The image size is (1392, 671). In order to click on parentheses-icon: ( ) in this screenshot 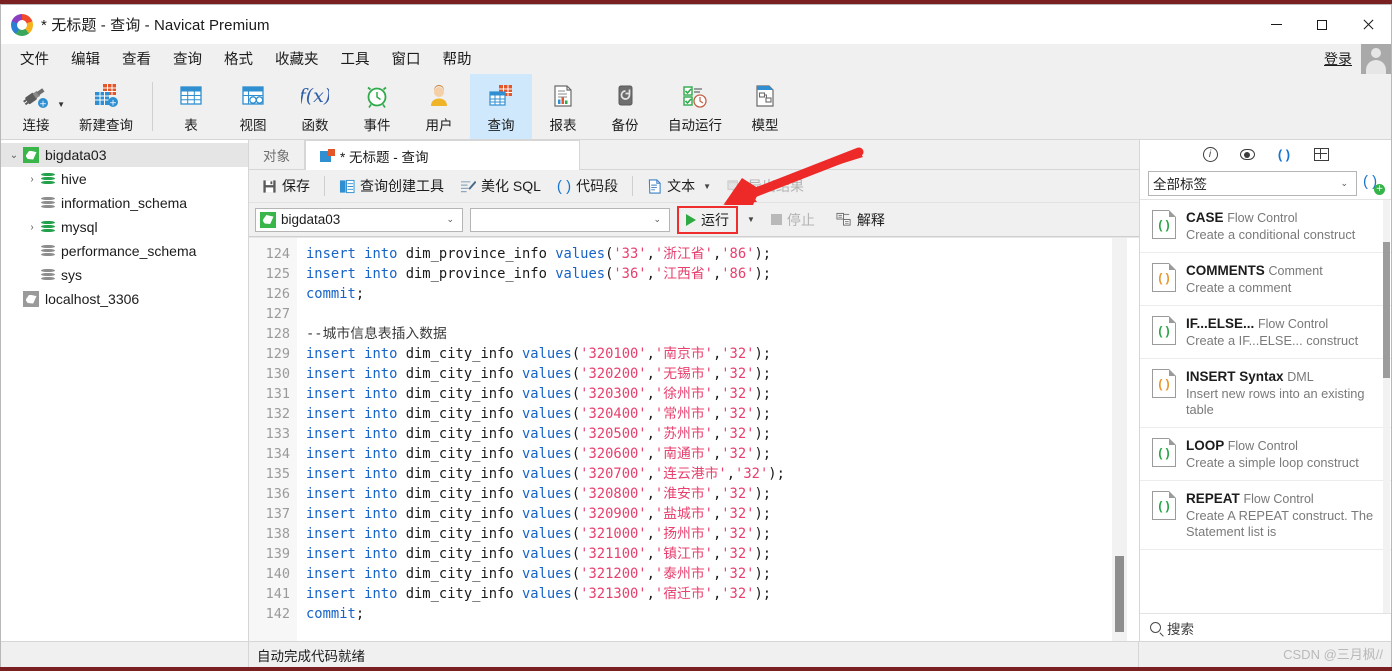, I will do `click(1284, 154)`.